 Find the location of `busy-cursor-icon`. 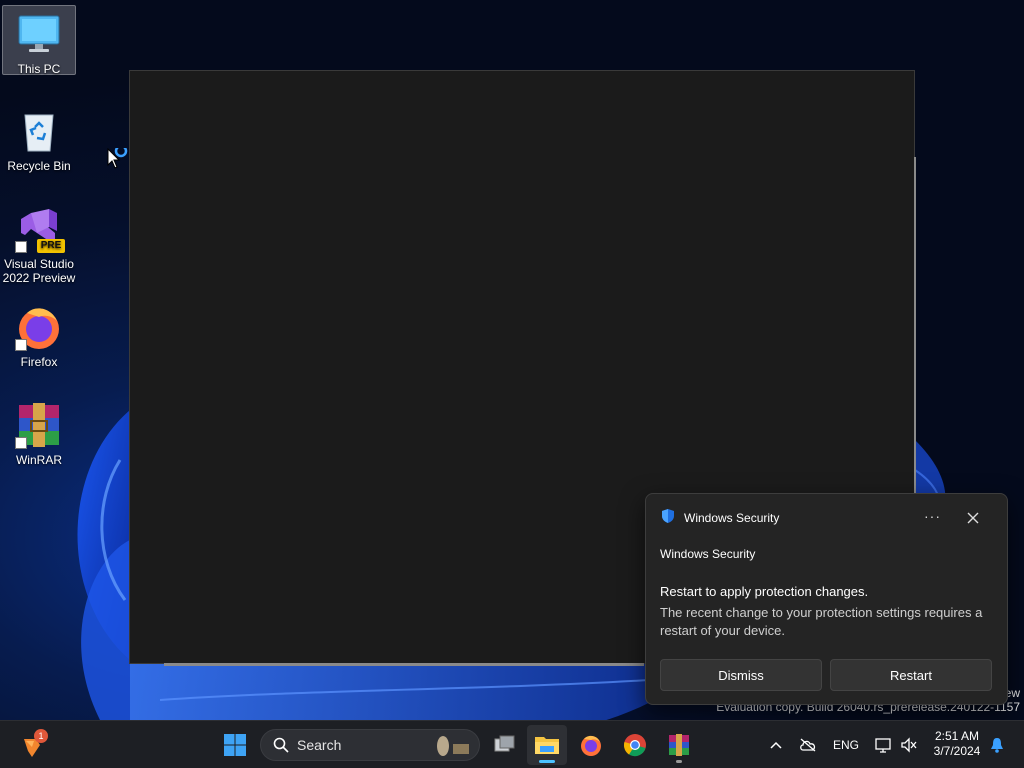

busy-cursor-icon is located at coordinates (119, 158).